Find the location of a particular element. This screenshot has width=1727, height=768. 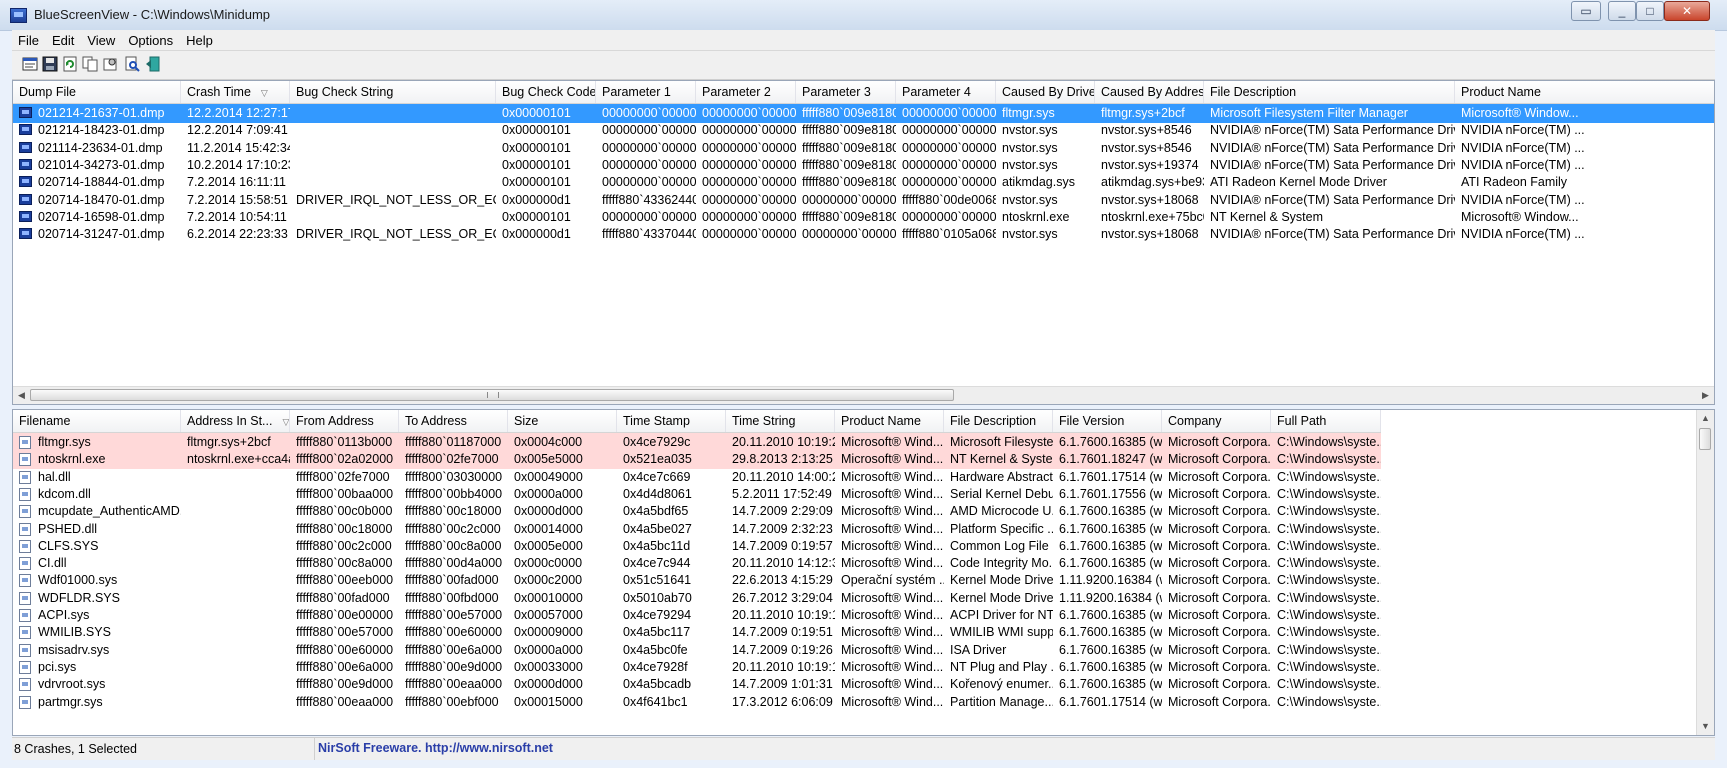

table-cell: 0x4a5bc11d is located at coordinates (657, 545).